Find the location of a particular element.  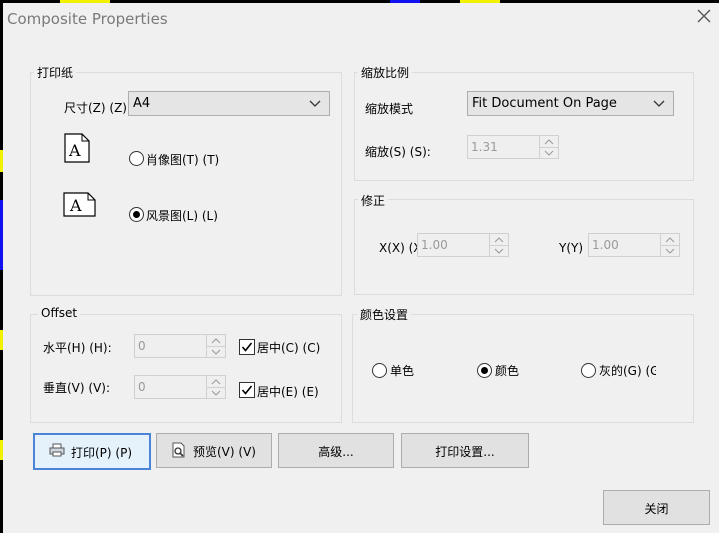

scale-mode-label: 缩放模式 is located at coordinates (389, 109).